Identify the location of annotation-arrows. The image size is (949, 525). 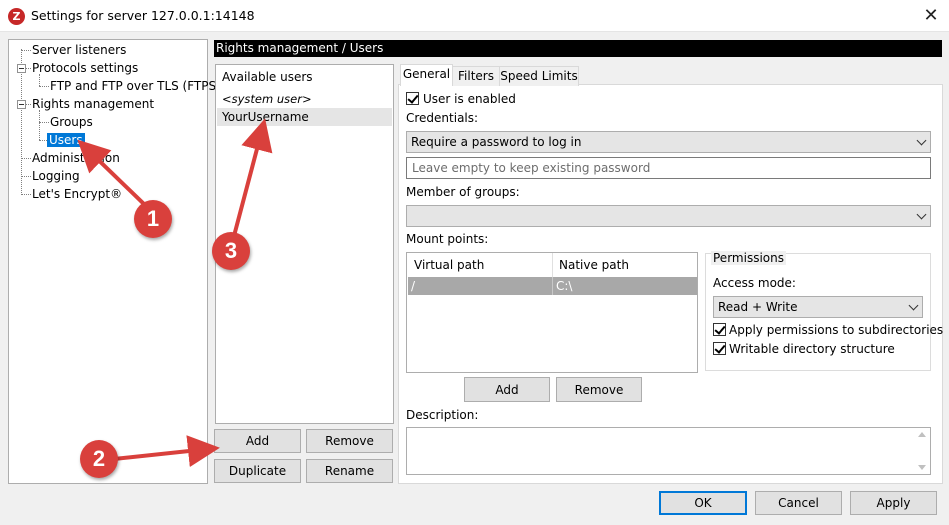
(175, 293).